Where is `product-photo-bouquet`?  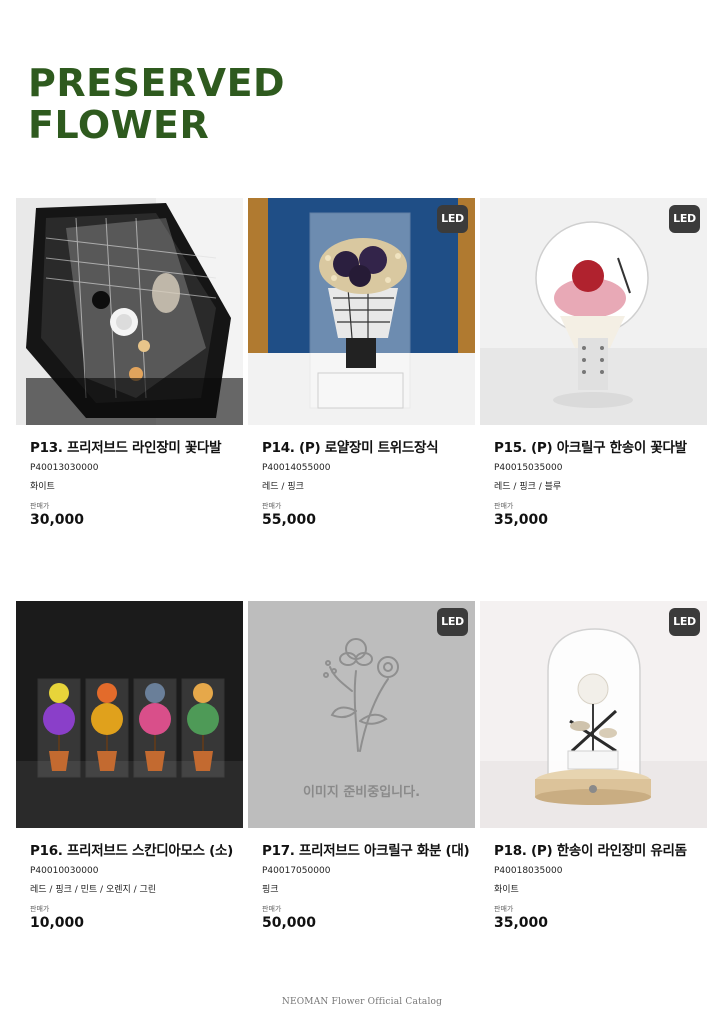
product-photo-bouquet is located at coordinates (129, 311).